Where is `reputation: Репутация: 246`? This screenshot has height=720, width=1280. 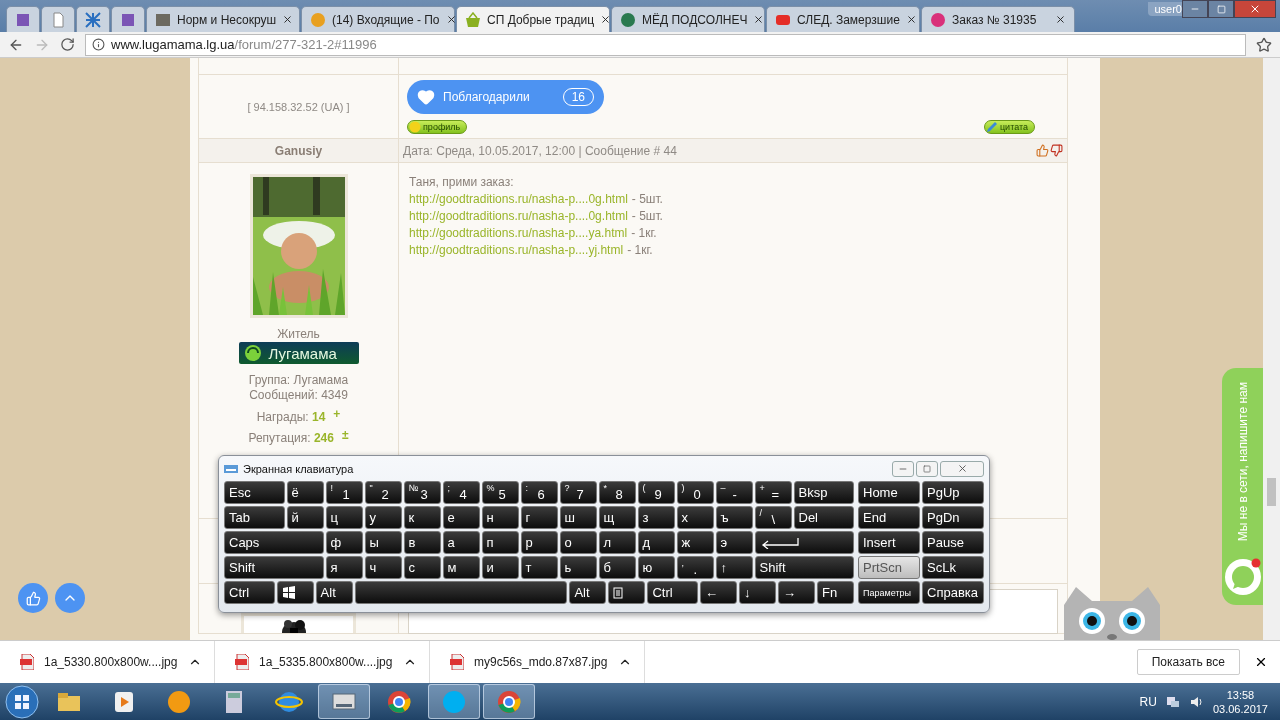 reputation: Репутация: 246 is located at coordinates (291, 438).